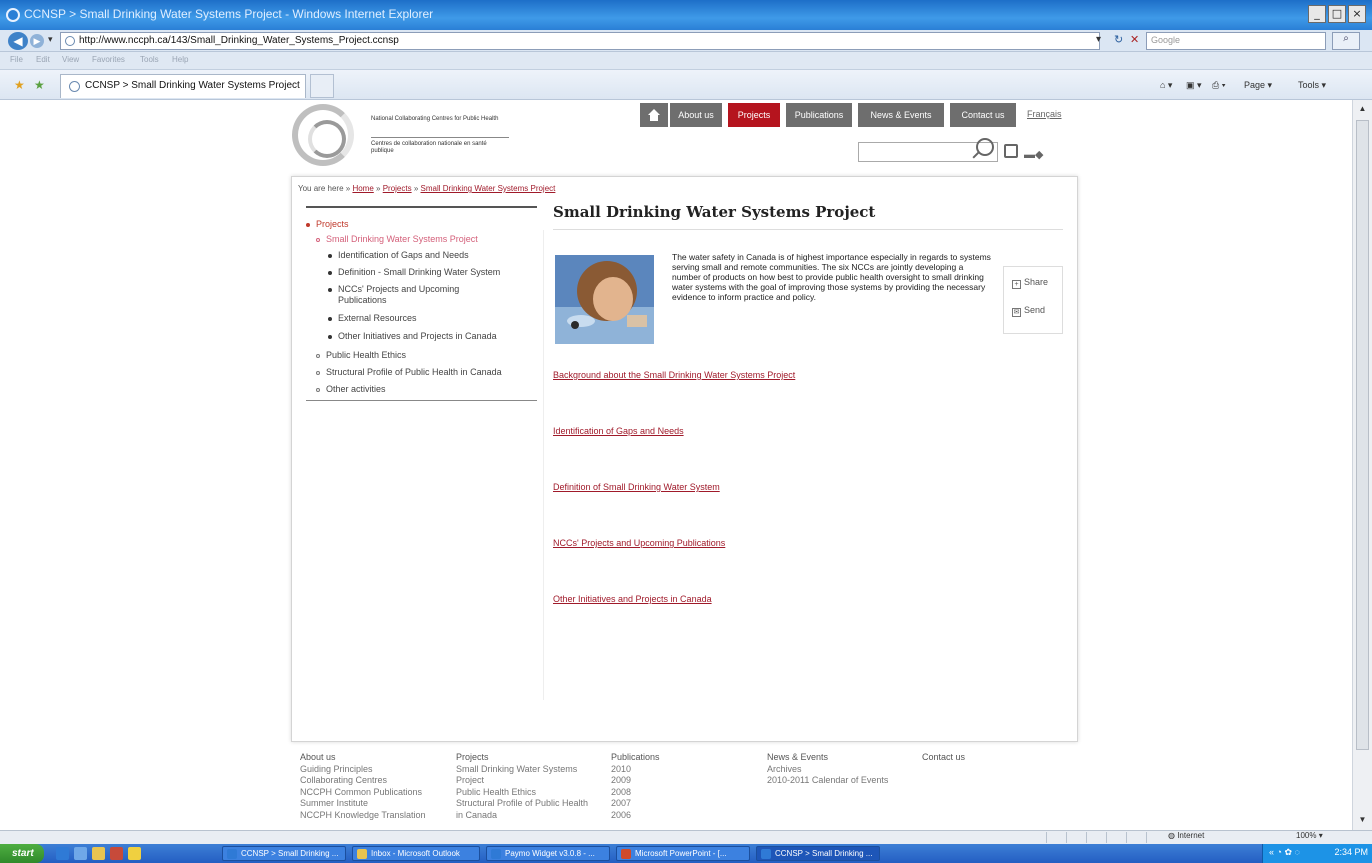 This screenshot has width=1372, height=863. I want to click on footer-link: Summer Institute, so click(363, 804).